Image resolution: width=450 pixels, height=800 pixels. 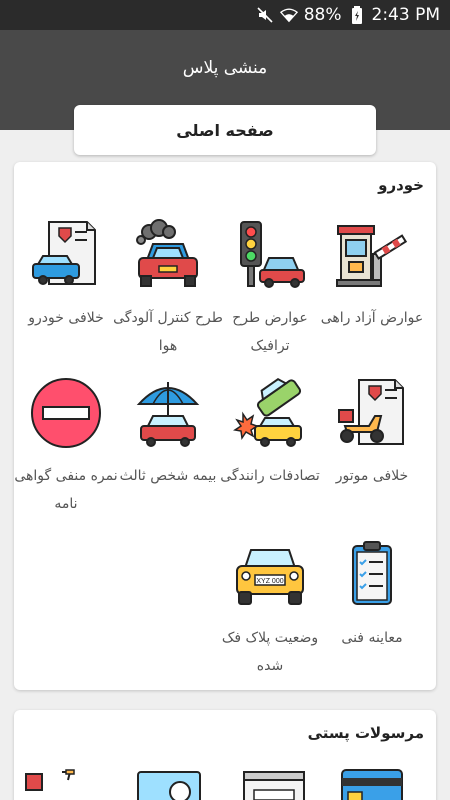 I want to click on car-pollution-icon, so click(x=167, y=253).